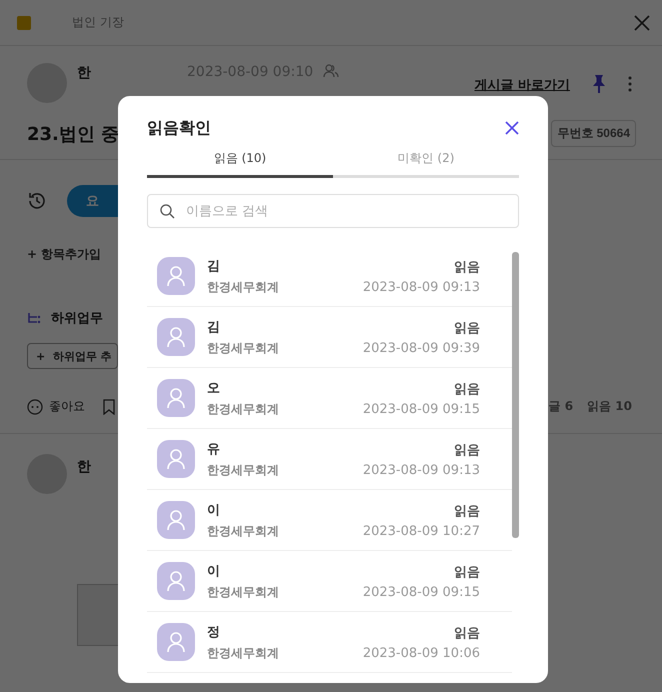  Describe the element at coordinates (329, 276) in the screenshot. I see `reader-row: 김 한경세무회계 읽음 2023-08-09 09:13` at that location.